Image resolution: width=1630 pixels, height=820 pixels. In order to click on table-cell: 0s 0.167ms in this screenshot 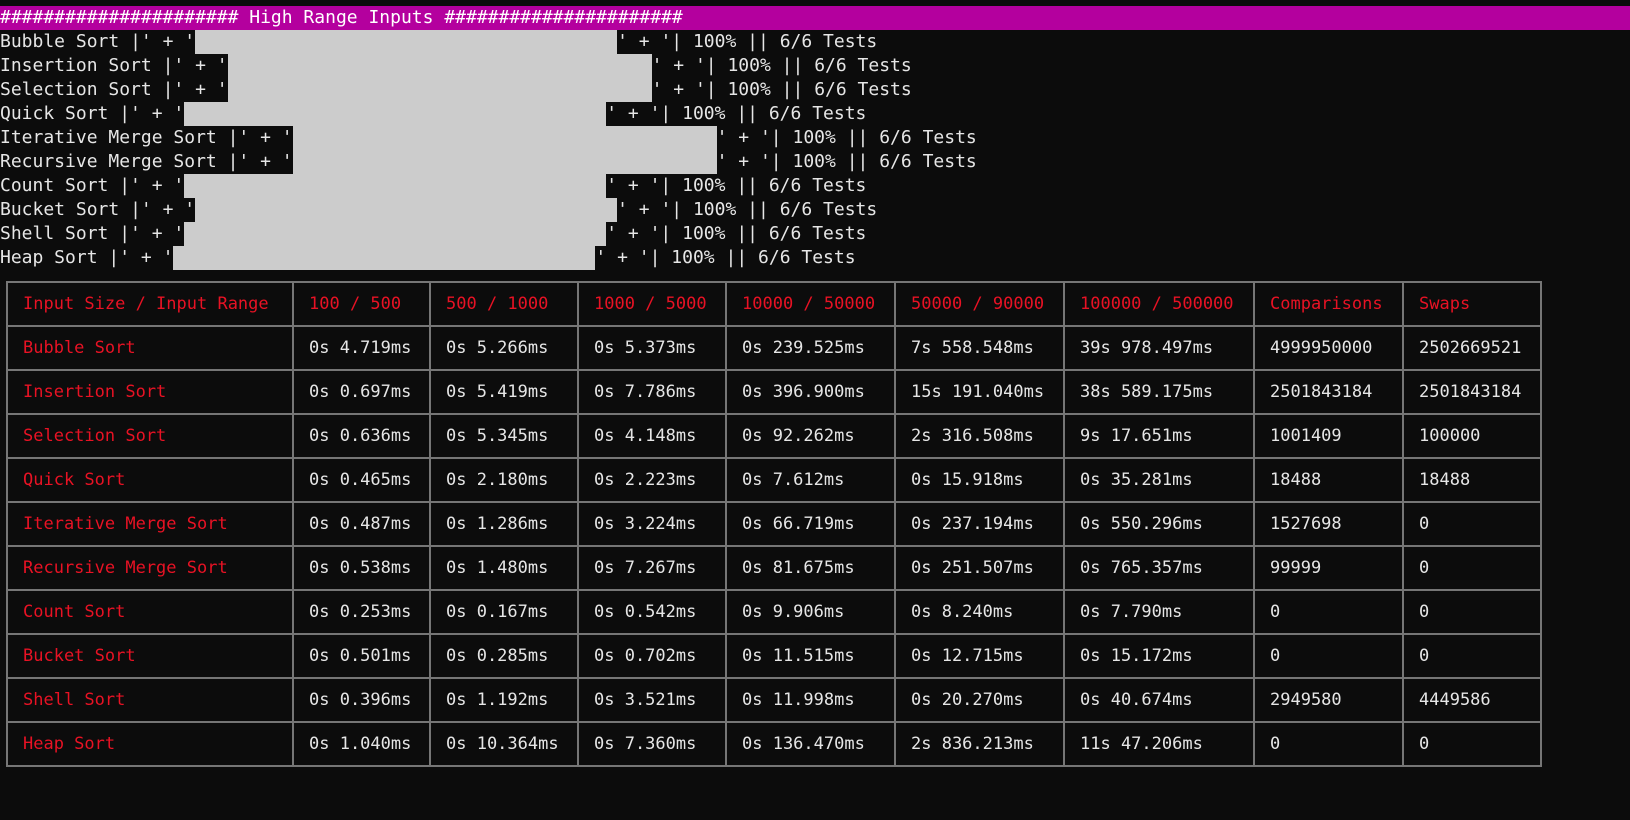, I will do `click(504, 612)`.